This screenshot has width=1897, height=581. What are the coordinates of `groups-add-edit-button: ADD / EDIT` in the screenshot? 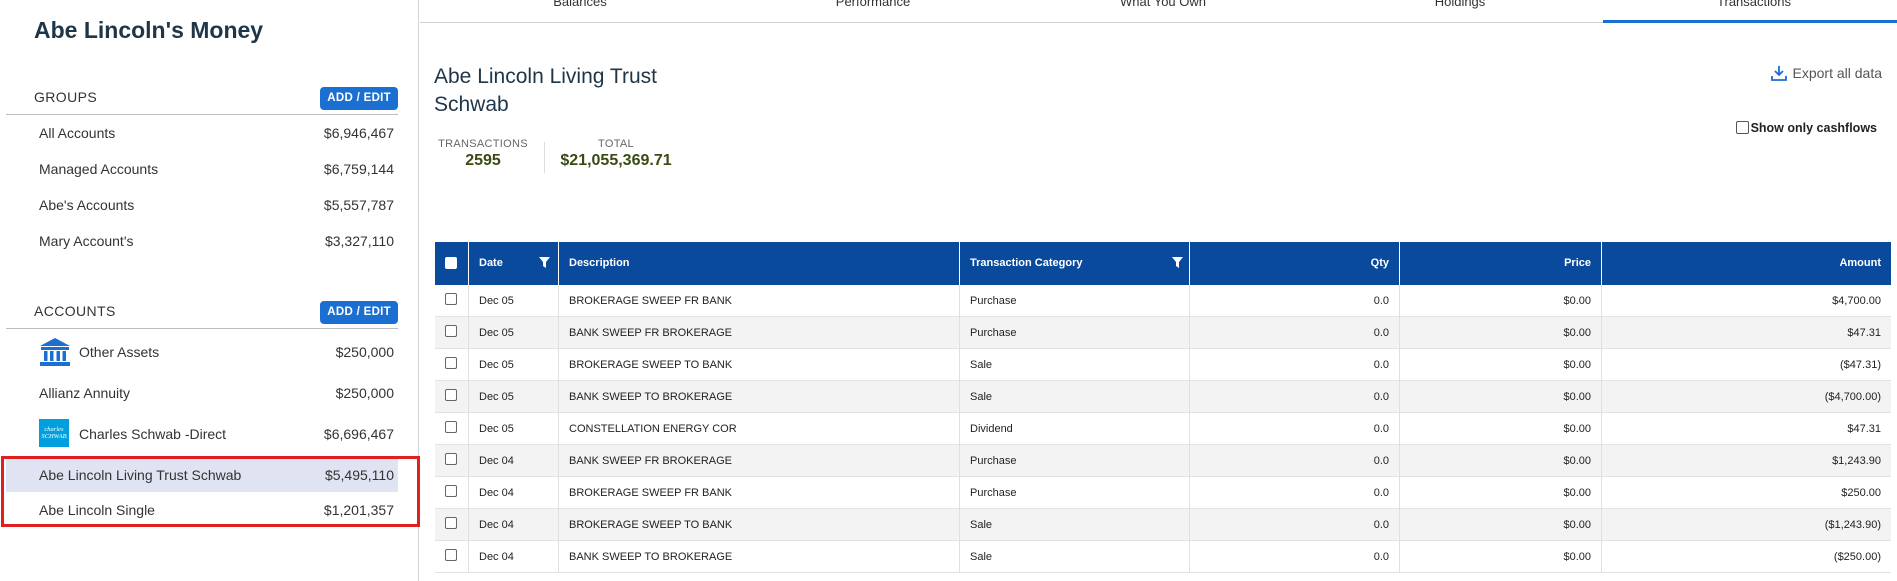 It's located at (359, 98).